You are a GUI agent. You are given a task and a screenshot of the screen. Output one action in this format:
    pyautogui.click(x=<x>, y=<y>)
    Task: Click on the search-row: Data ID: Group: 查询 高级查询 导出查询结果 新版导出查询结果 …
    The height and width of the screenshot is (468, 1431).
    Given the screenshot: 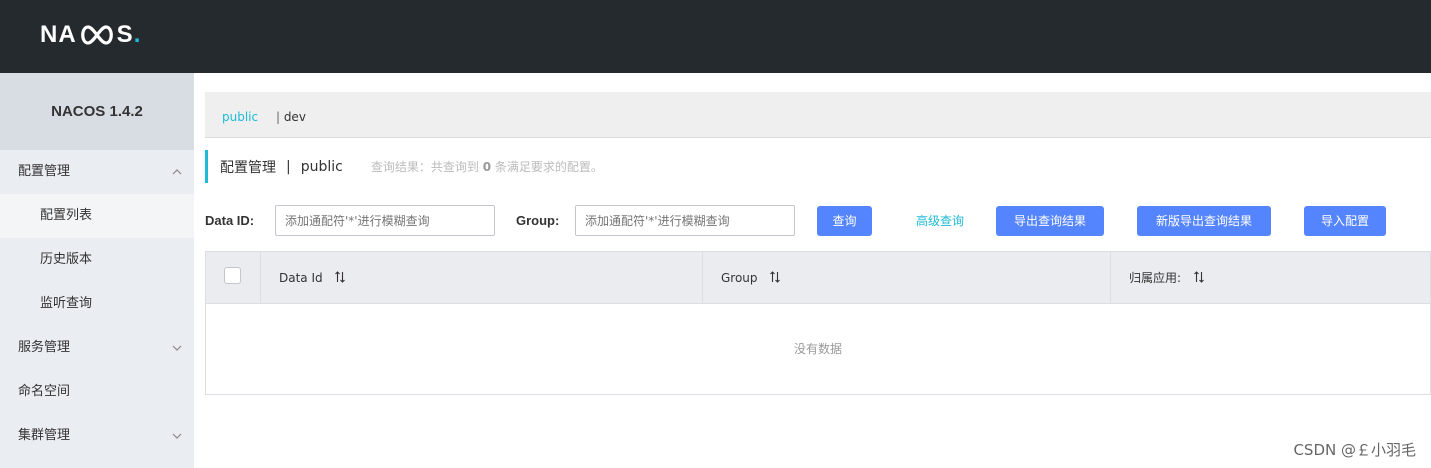 What is the action you would take?
    pyautogui.click(x=818, y=221)
    